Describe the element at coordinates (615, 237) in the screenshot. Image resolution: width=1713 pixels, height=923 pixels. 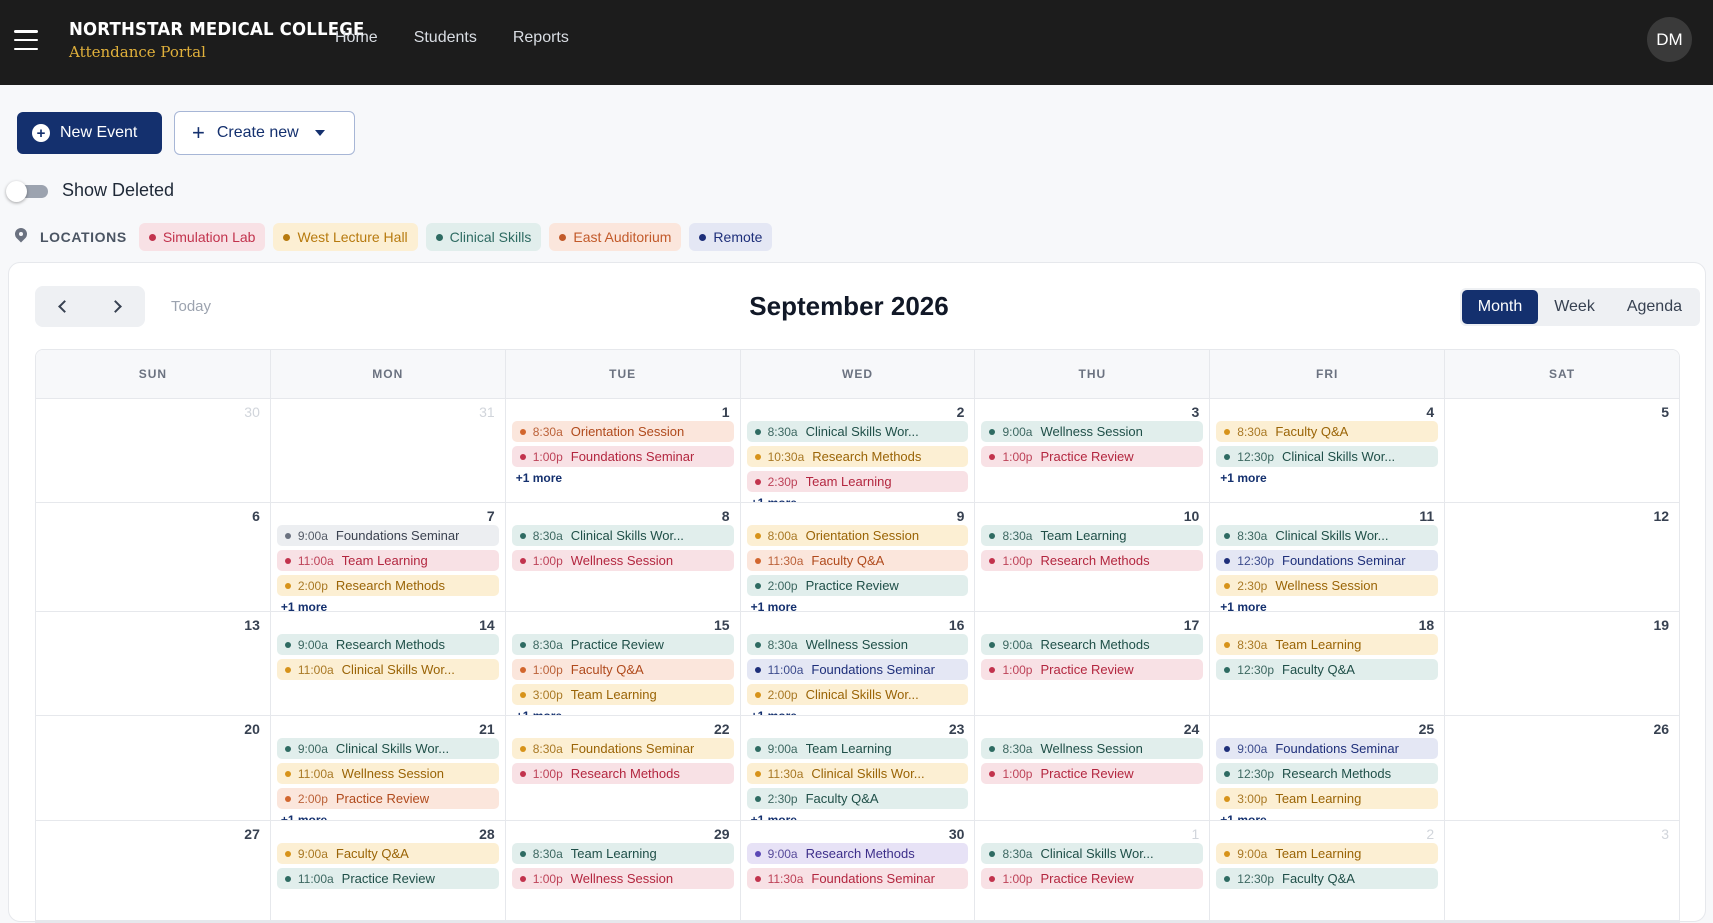
I see `location-chip: East Auditorium` at that location.